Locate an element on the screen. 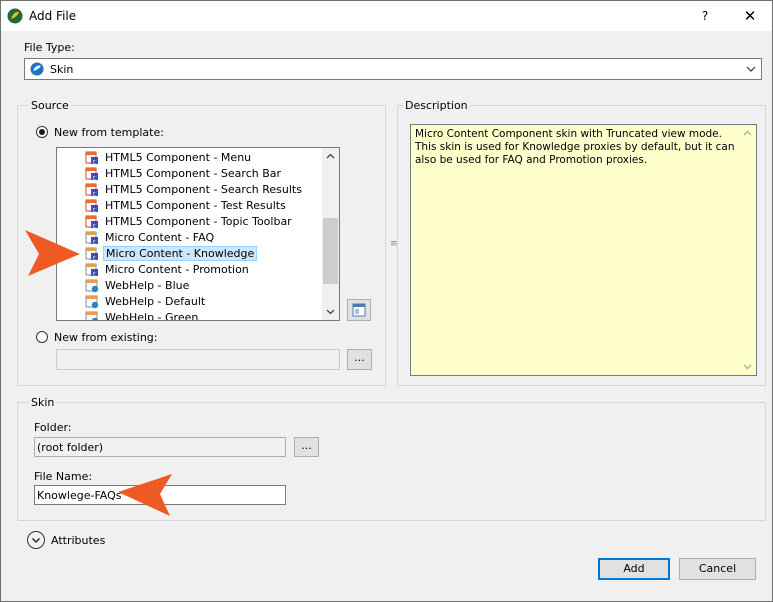  list-item: WebHelp - Default is located at coordinates (195, 302).